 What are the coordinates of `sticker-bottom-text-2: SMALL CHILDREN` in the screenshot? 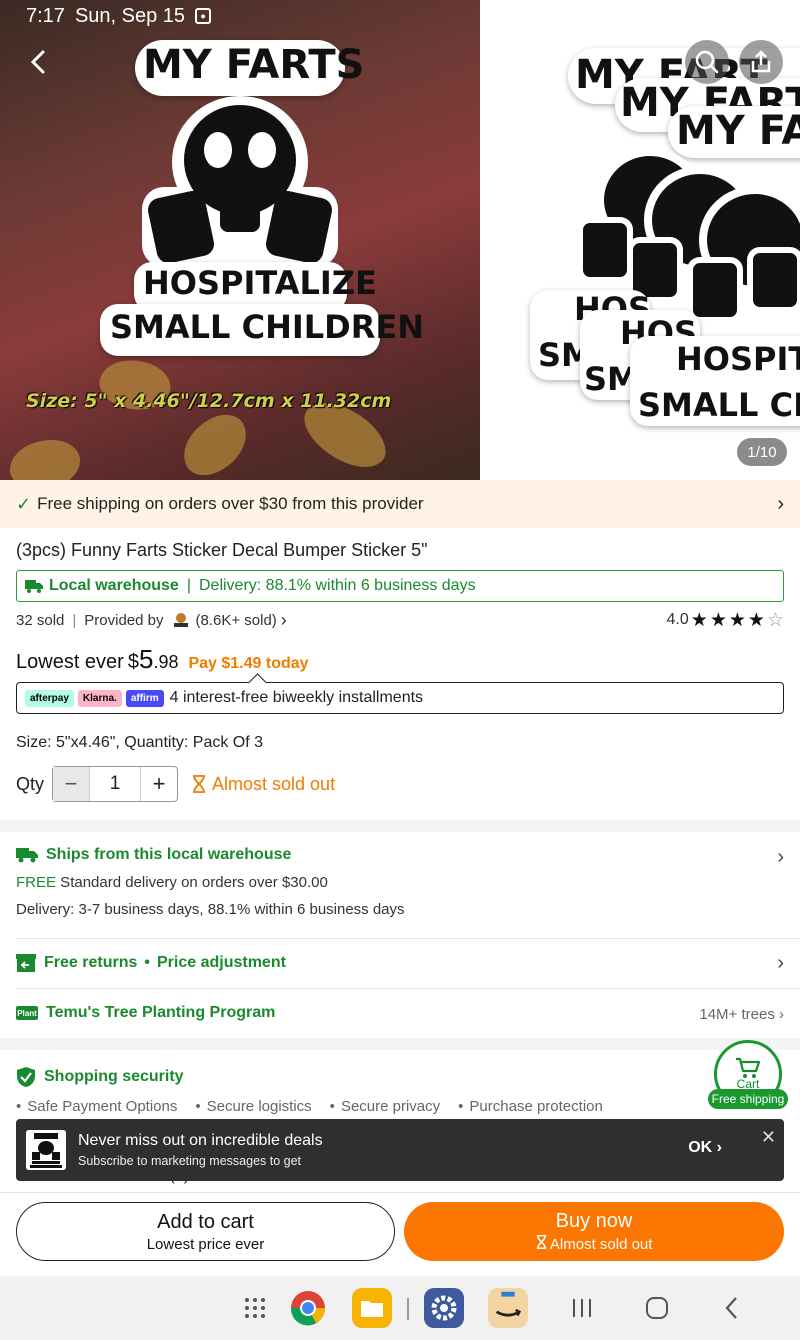 It's located at (267, 327).